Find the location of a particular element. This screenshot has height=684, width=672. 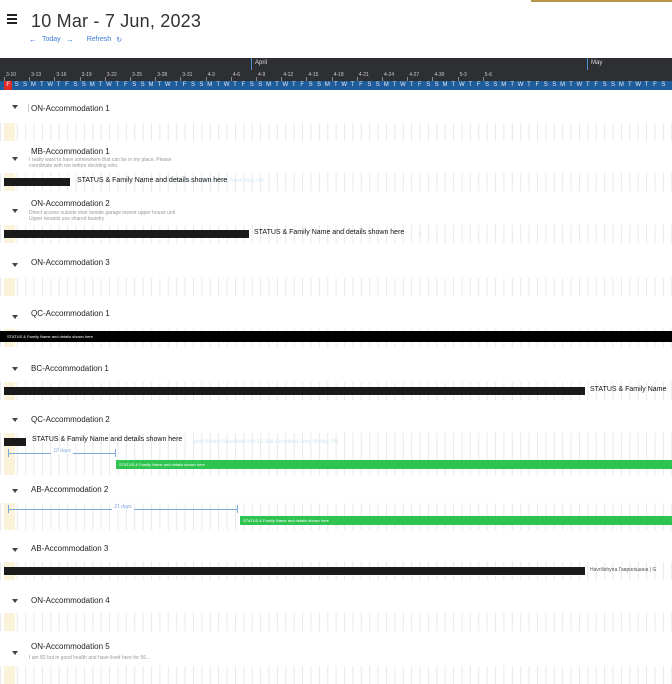

hamburger-menu-icon is located at coordinates (12, 20).